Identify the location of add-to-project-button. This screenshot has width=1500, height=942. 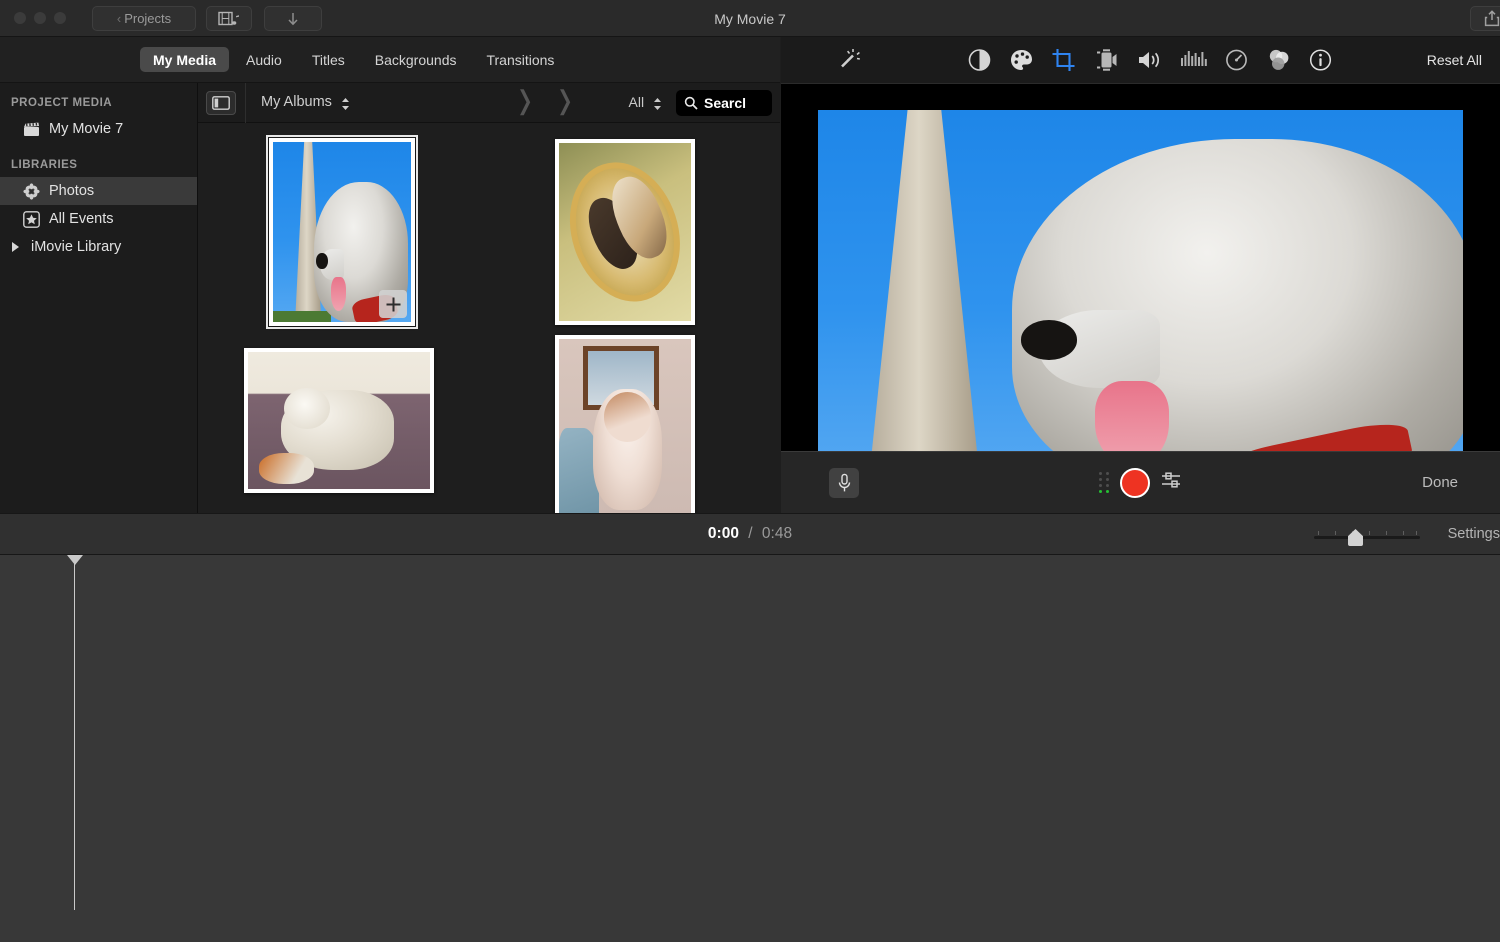
(393, 304).